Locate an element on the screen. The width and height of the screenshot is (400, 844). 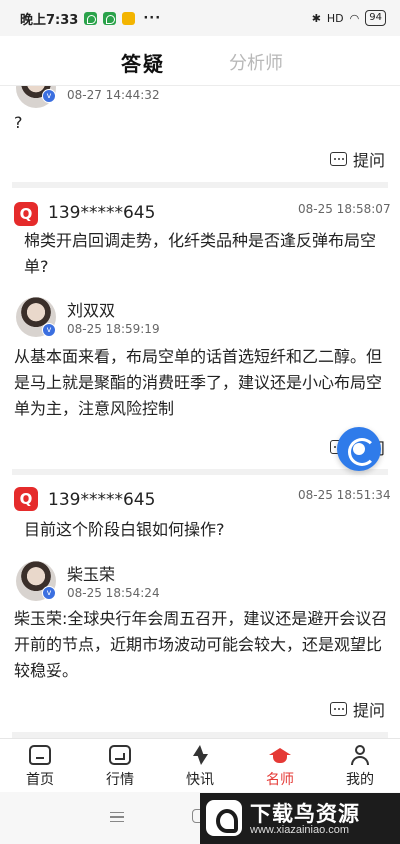
question-time: 08-25 18:58:07 is located at coordinates (344, 209).